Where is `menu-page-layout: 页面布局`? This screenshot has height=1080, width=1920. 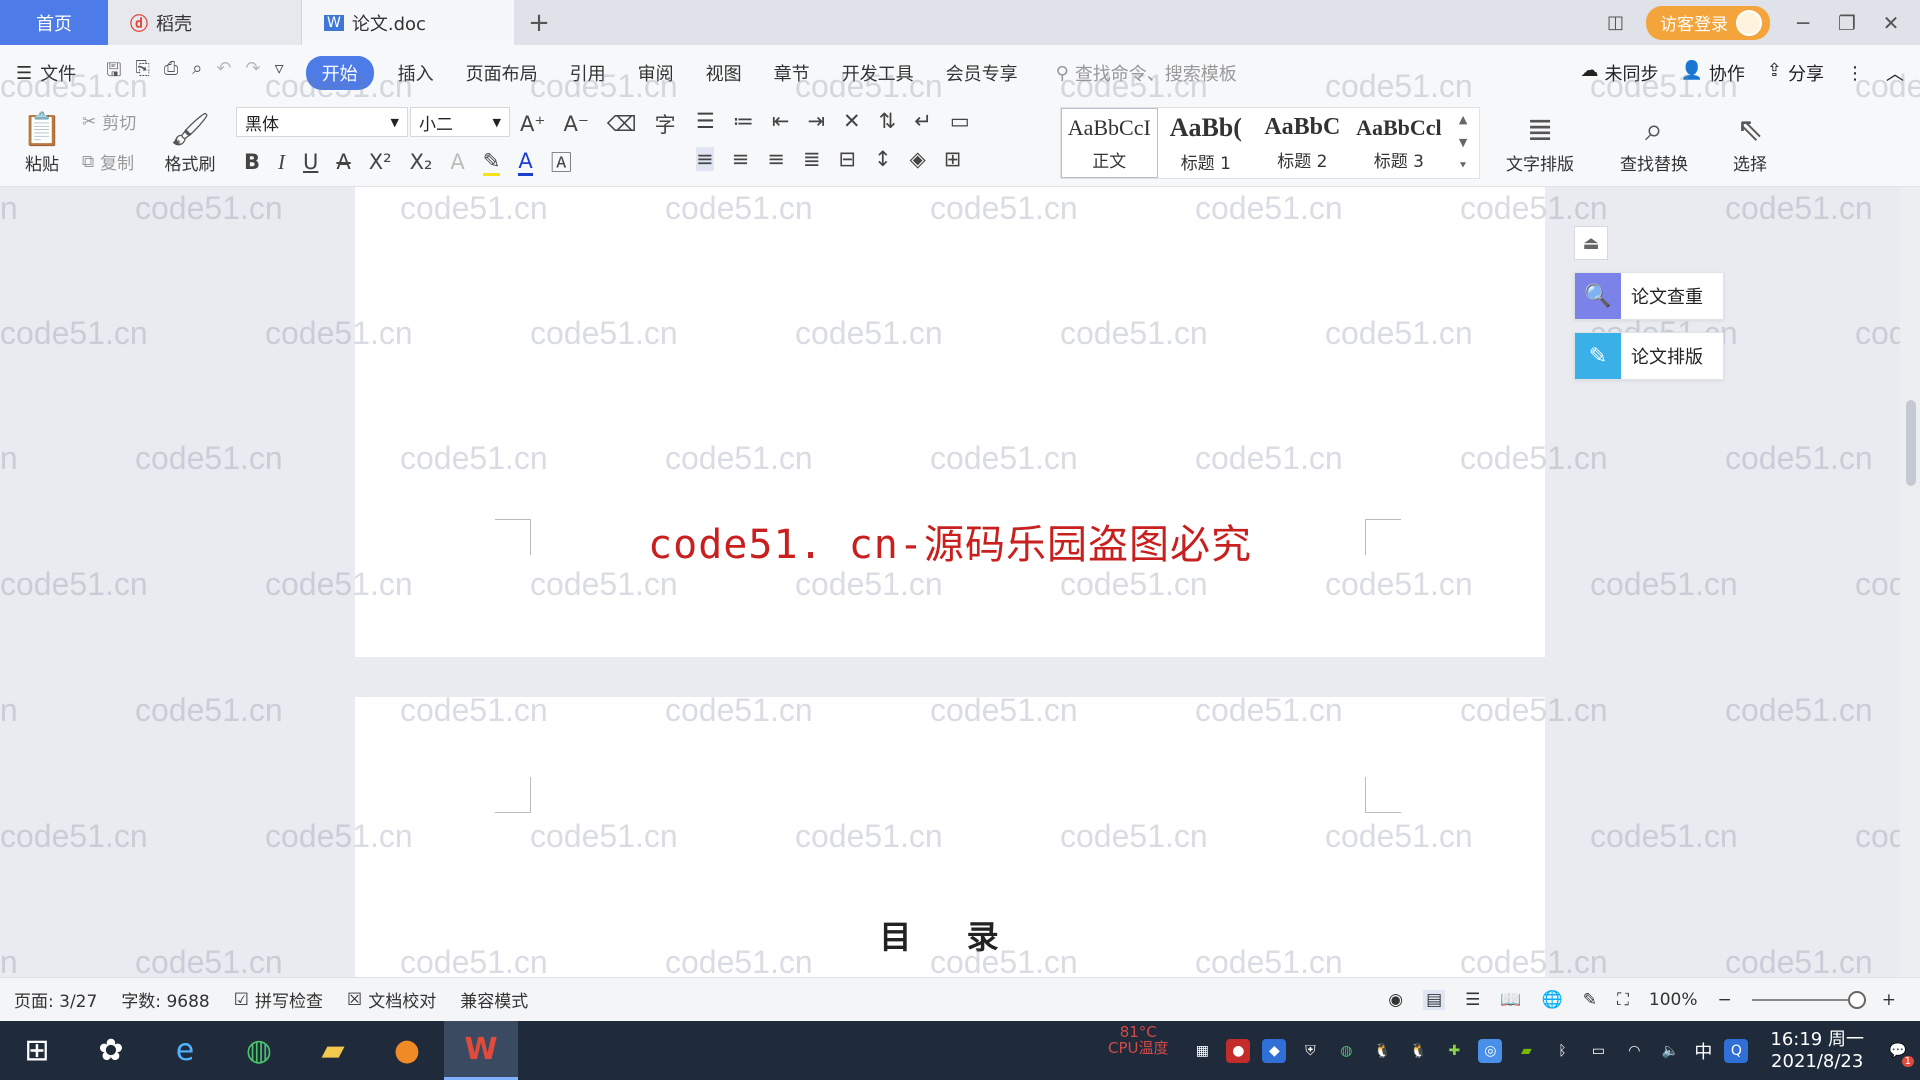 menu-page-layout: 页面布局 is located at coordinates (502, 73).